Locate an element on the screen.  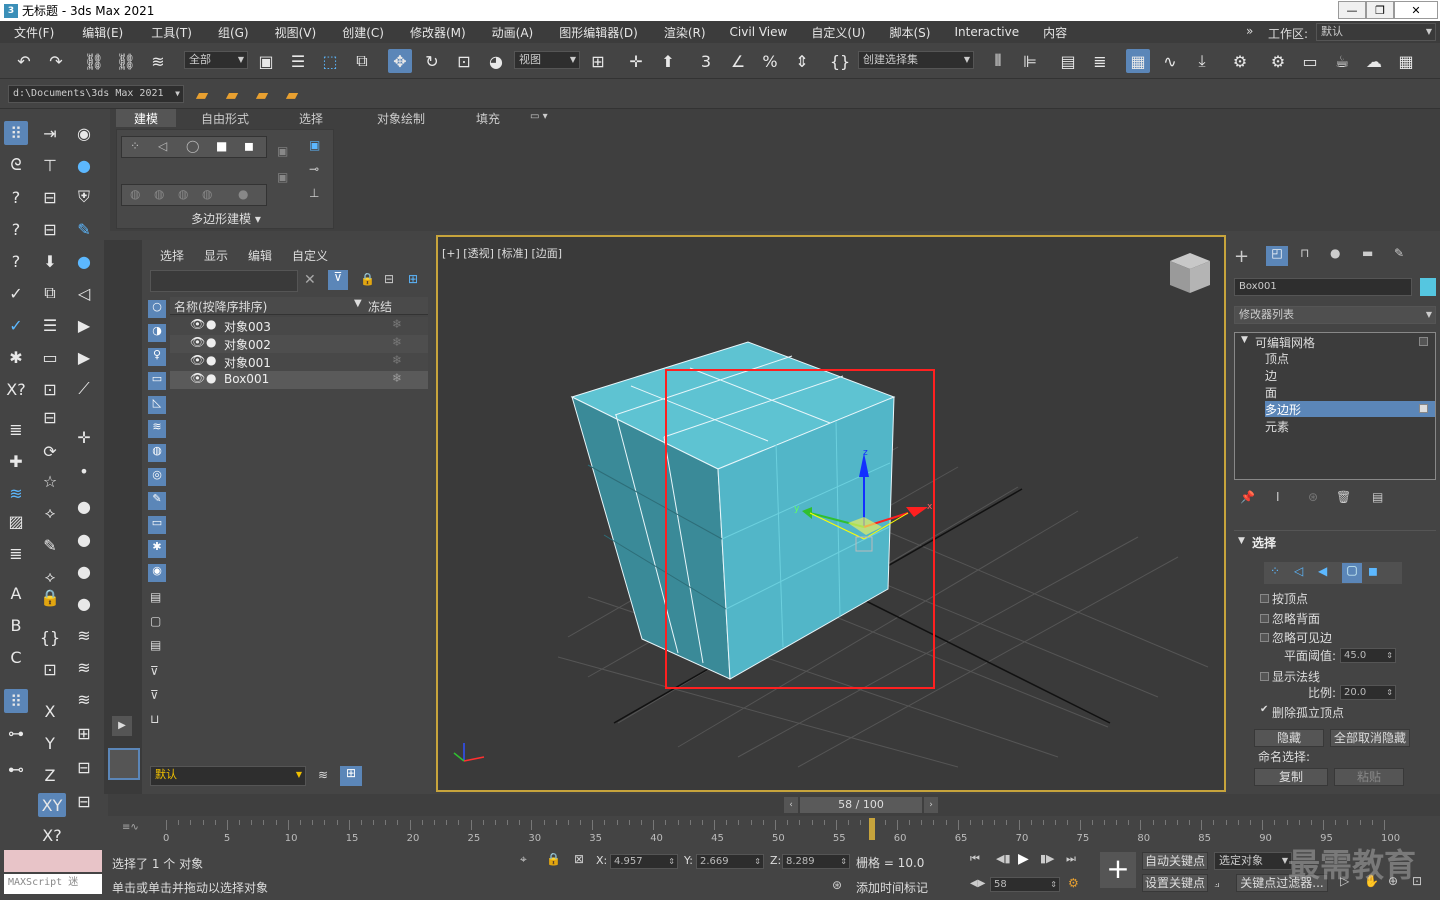
paste-button: 粘贴 is located at coordinates (1369, 777).